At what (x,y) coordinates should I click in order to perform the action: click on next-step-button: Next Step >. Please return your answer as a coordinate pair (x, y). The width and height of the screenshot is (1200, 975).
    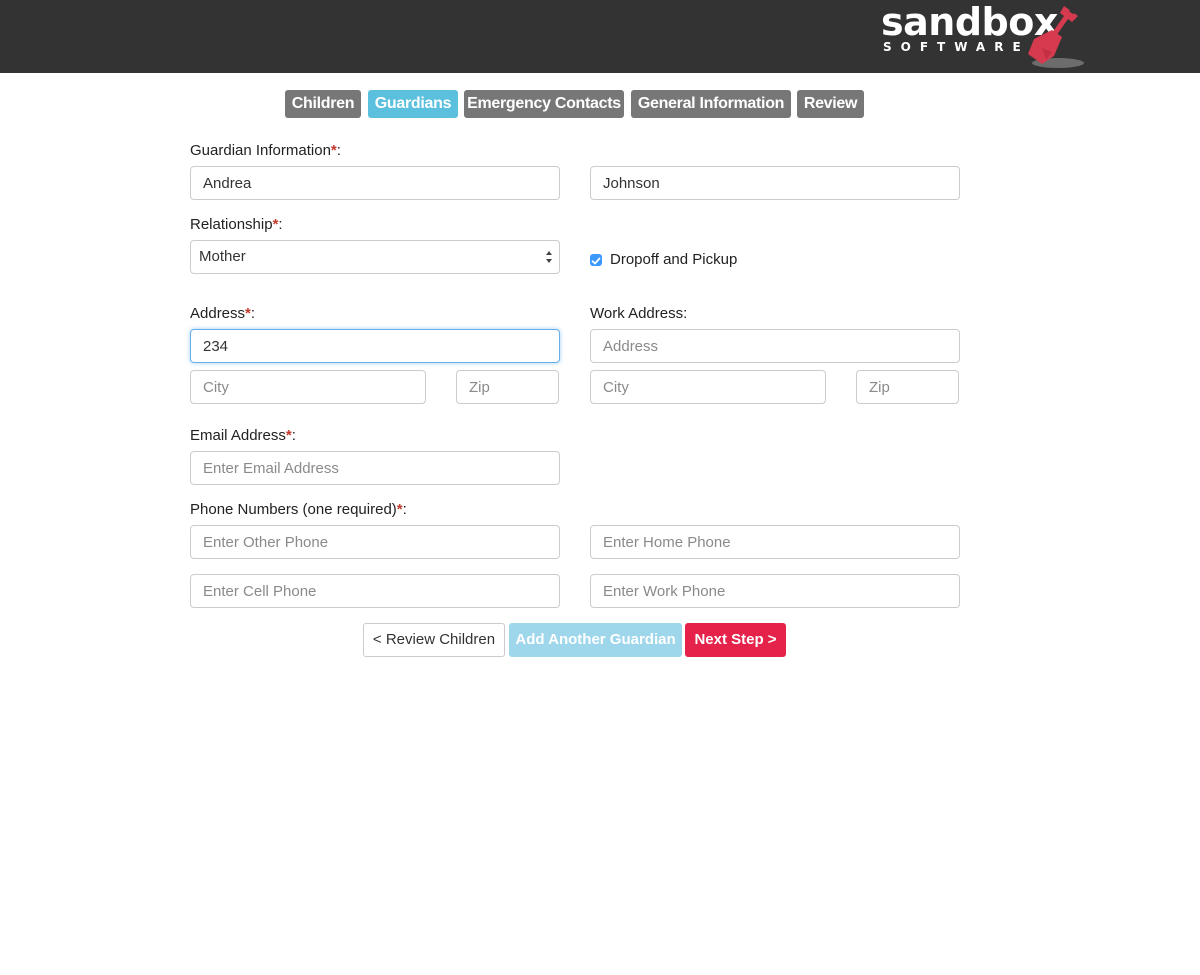
    Looking at the image, I should click on (735, 640).